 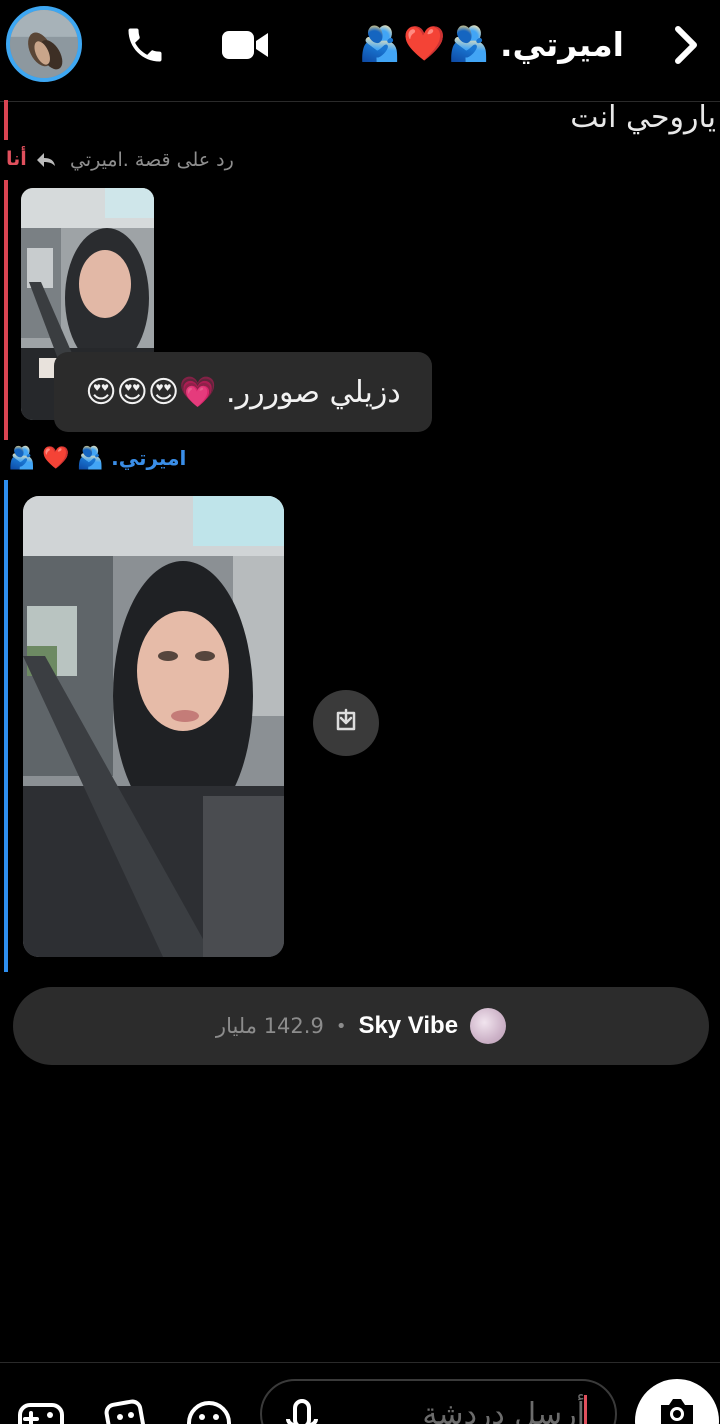 What do you see at coordinates (243, 392) in the screenshot?
I see `message-bubble: دزيلي صوررر. 💗😍😍😍` at bounding box center [243, 392].